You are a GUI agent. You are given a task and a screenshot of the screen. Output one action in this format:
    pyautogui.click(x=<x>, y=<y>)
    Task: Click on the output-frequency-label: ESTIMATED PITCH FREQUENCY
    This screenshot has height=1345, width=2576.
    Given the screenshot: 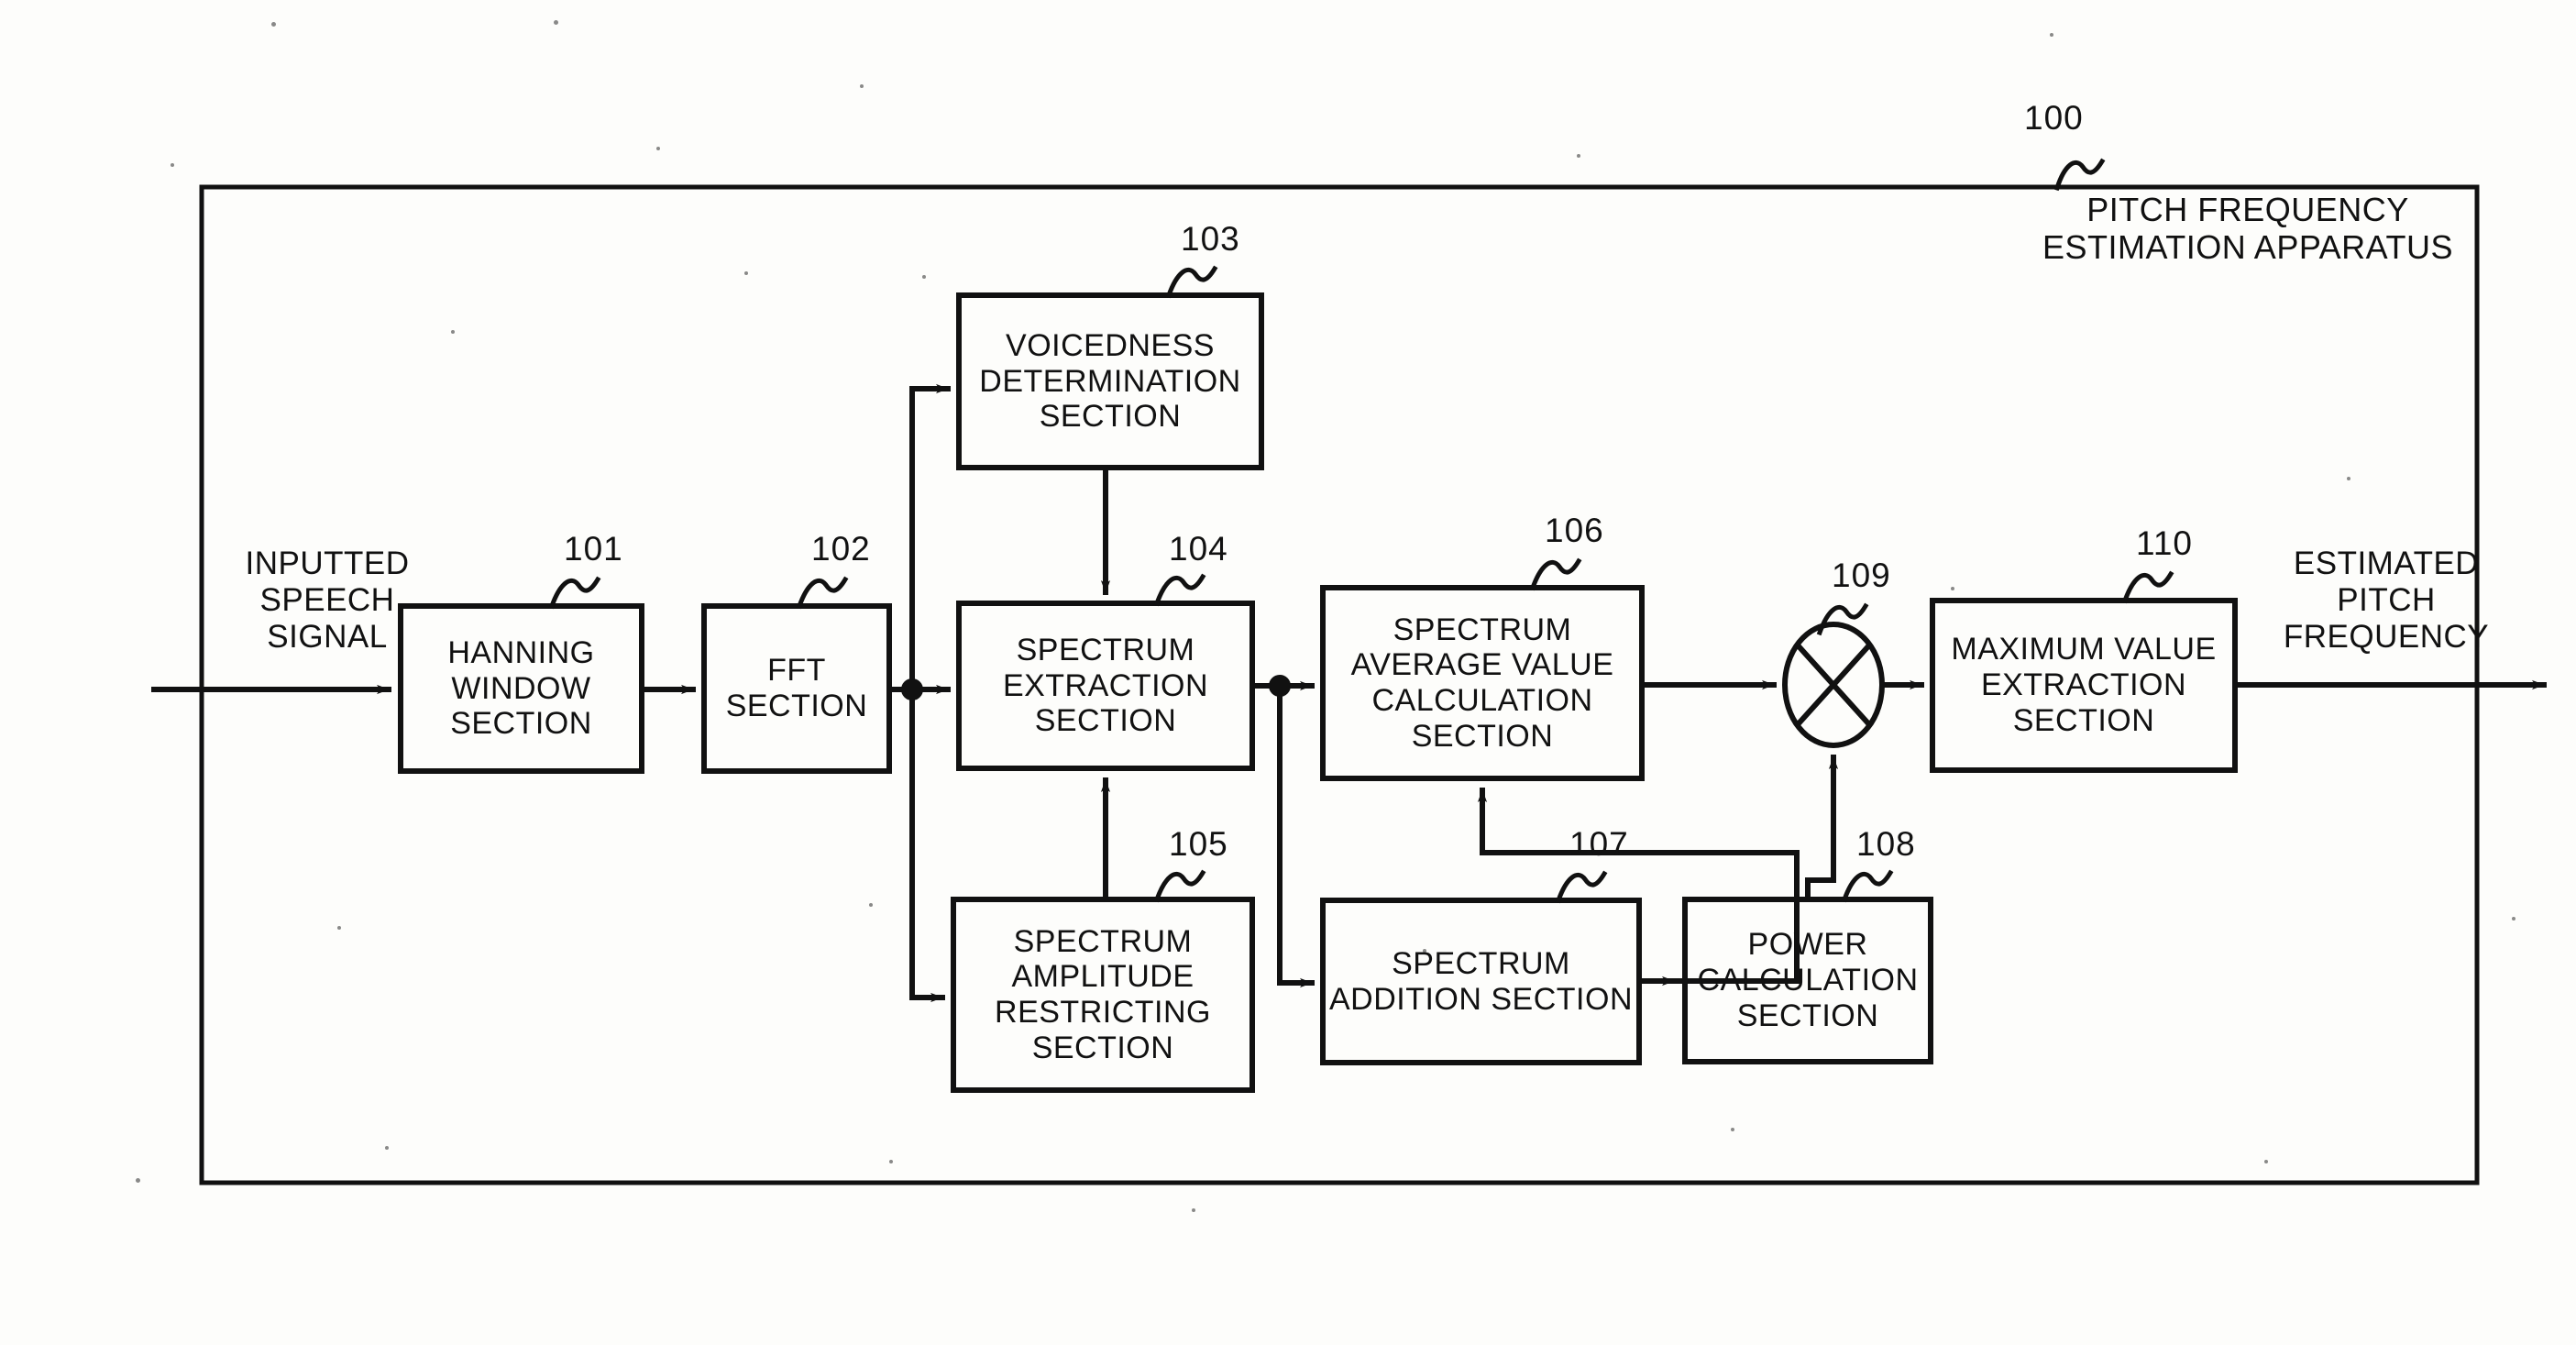 What is the action you would take?
    pyautogui.click(x=2386, y=601)
    